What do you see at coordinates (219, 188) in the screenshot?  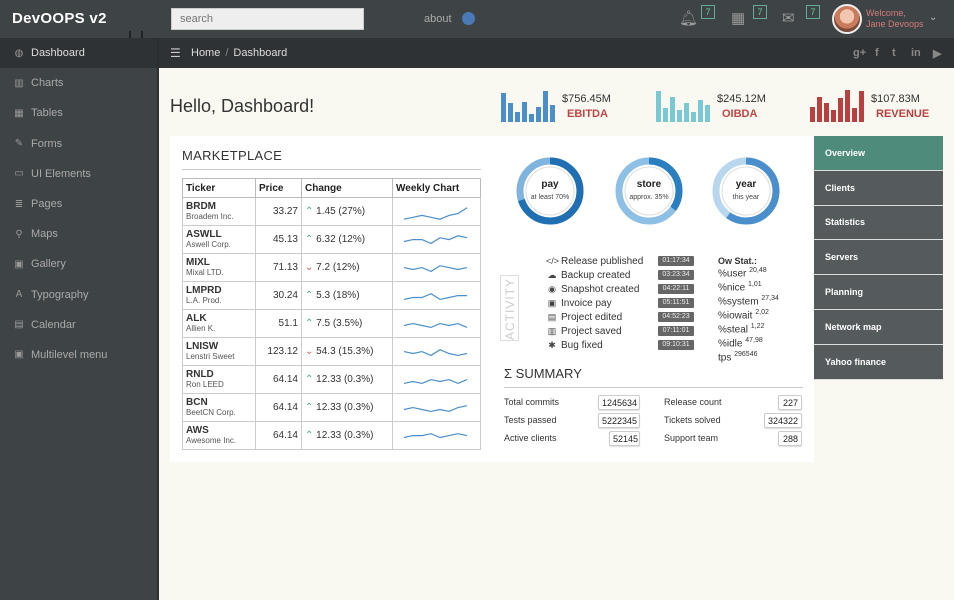 I see `column-header-ticker: Ticker` at bounding box center [219, 188].